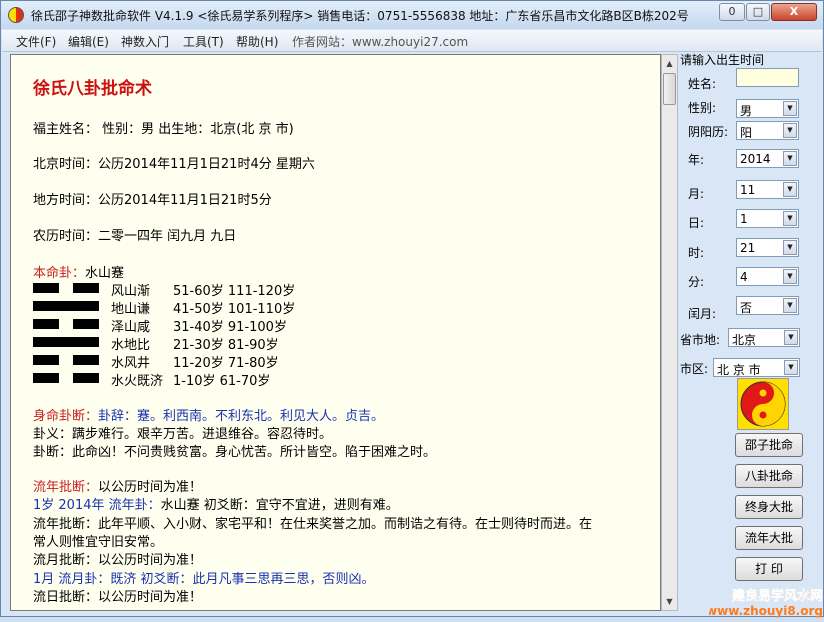 The width and height of the screenshot is (824, 622). I want to click on owner-line: 福主姓名： 性别：男 出生地：北京(北 京 市), so click(163, 129).